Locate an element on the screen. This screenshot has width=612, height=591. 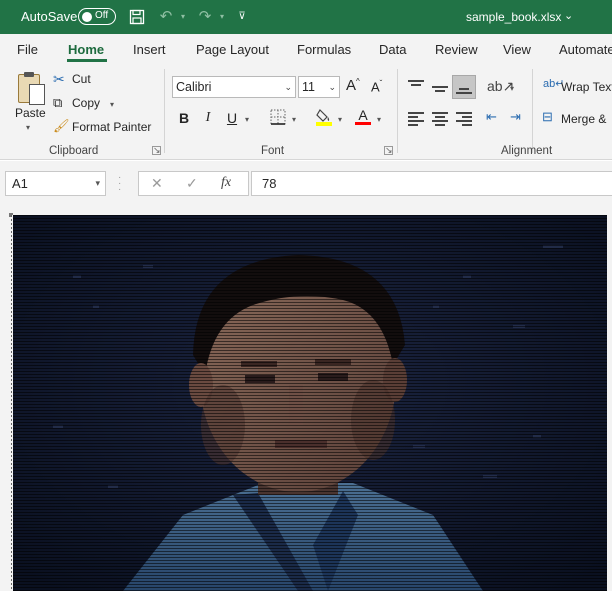
font-color-dropdown-icon: ▾ is located at coordinates (379, 119).